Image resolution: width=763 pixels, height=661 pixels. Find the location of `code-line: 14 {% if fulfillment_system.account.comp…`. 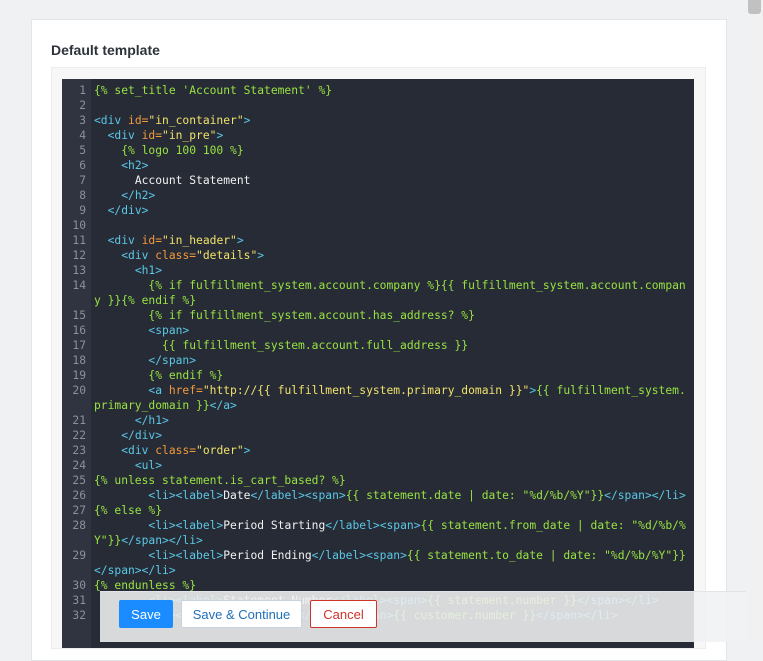

code-line: 14 {% if fulfillment_system.account.comp… is located at coordinates (378, 293).